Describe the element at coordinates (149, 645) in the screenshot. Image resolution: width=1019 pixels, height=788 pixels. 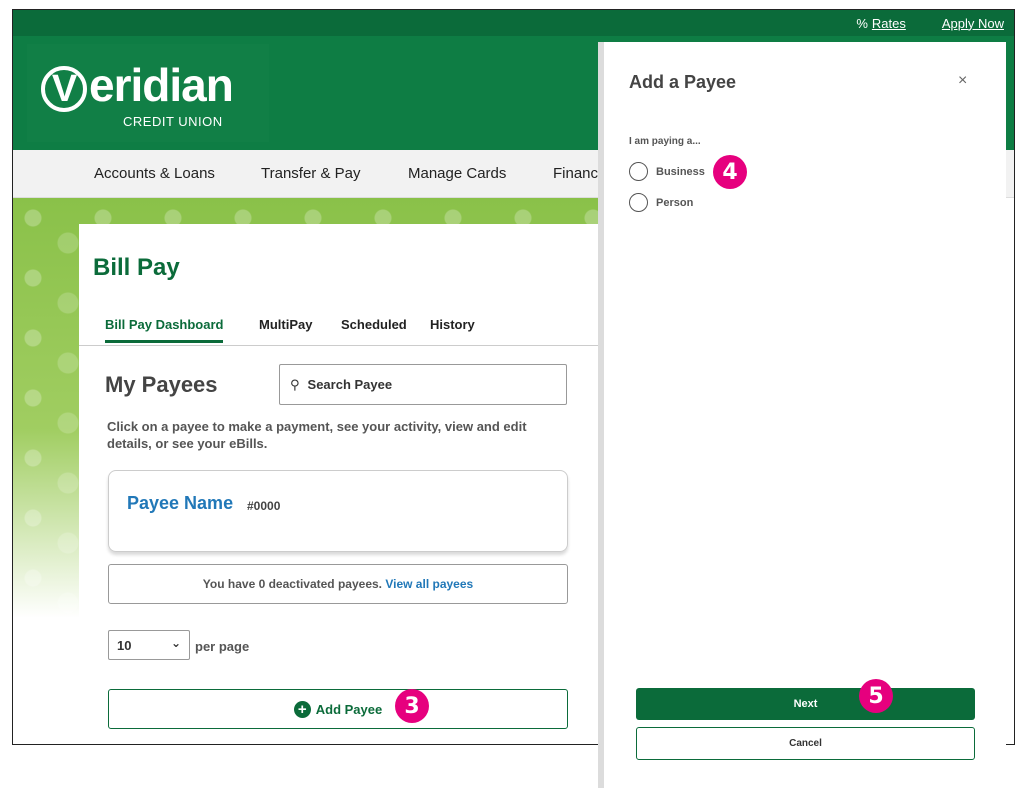
I see `per-page-select: 10 ⌄` at that location.